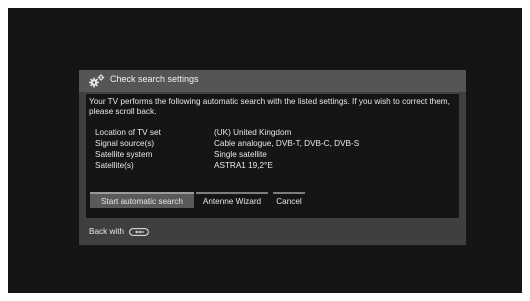 This screenshot has height=301, width=530. What do you see at coordinates (272, 81) in the screenshot?
I see `dialog-header: Check search settings` at bounding box center [272, 81].